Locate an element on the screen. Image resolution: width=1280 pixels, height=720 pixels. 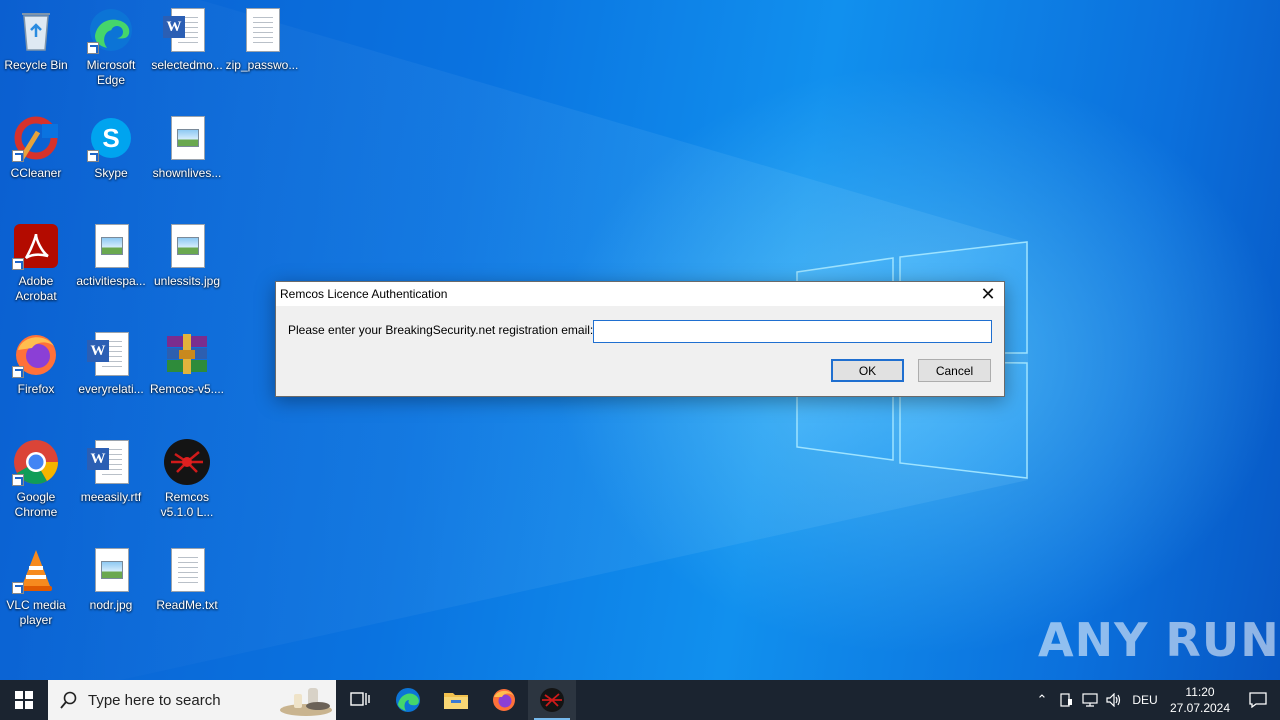
close-icon: ✕ is located at coordinates (988, 293).